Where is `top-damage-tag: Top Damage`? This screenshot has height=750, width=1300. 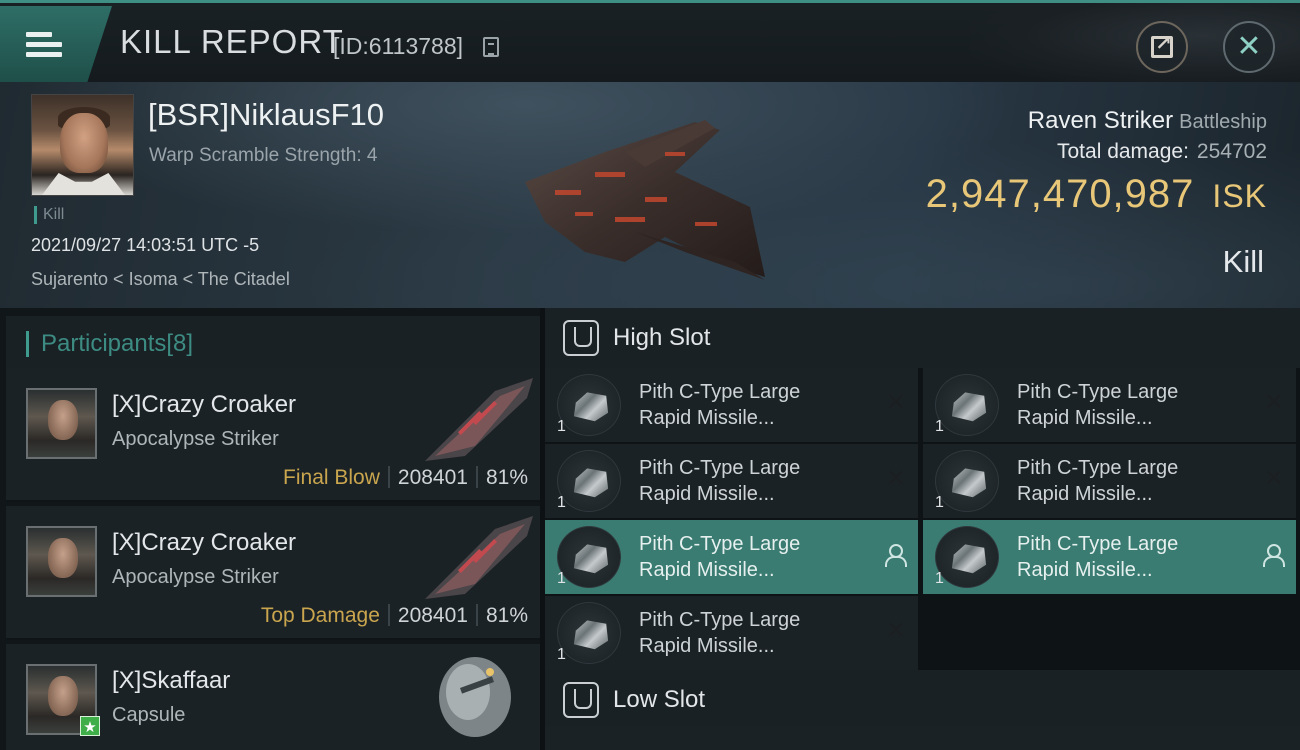 top-damage-tag: Top Damage is located at coordinates (320, 615).